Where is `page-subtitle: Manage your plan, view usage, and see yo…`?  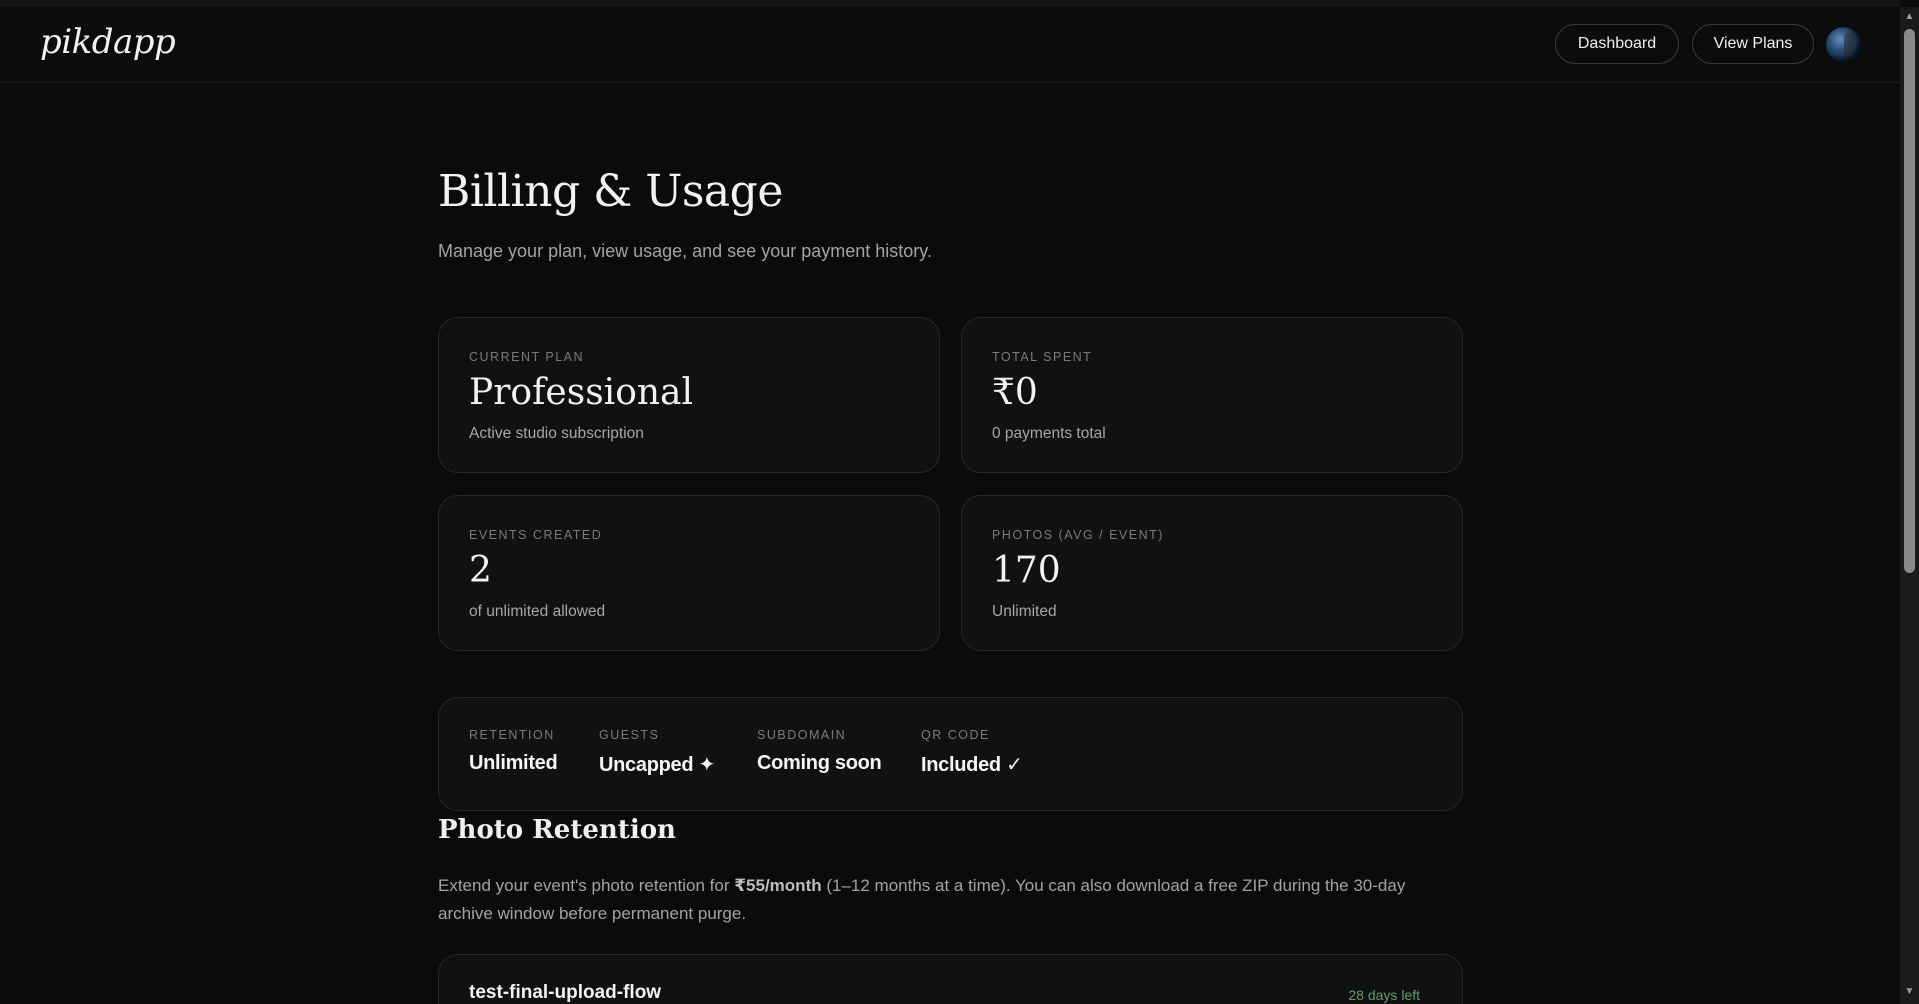
page-subtitle: Manage your plan, view usage, and see yo… is located at coordinates (685, 251).